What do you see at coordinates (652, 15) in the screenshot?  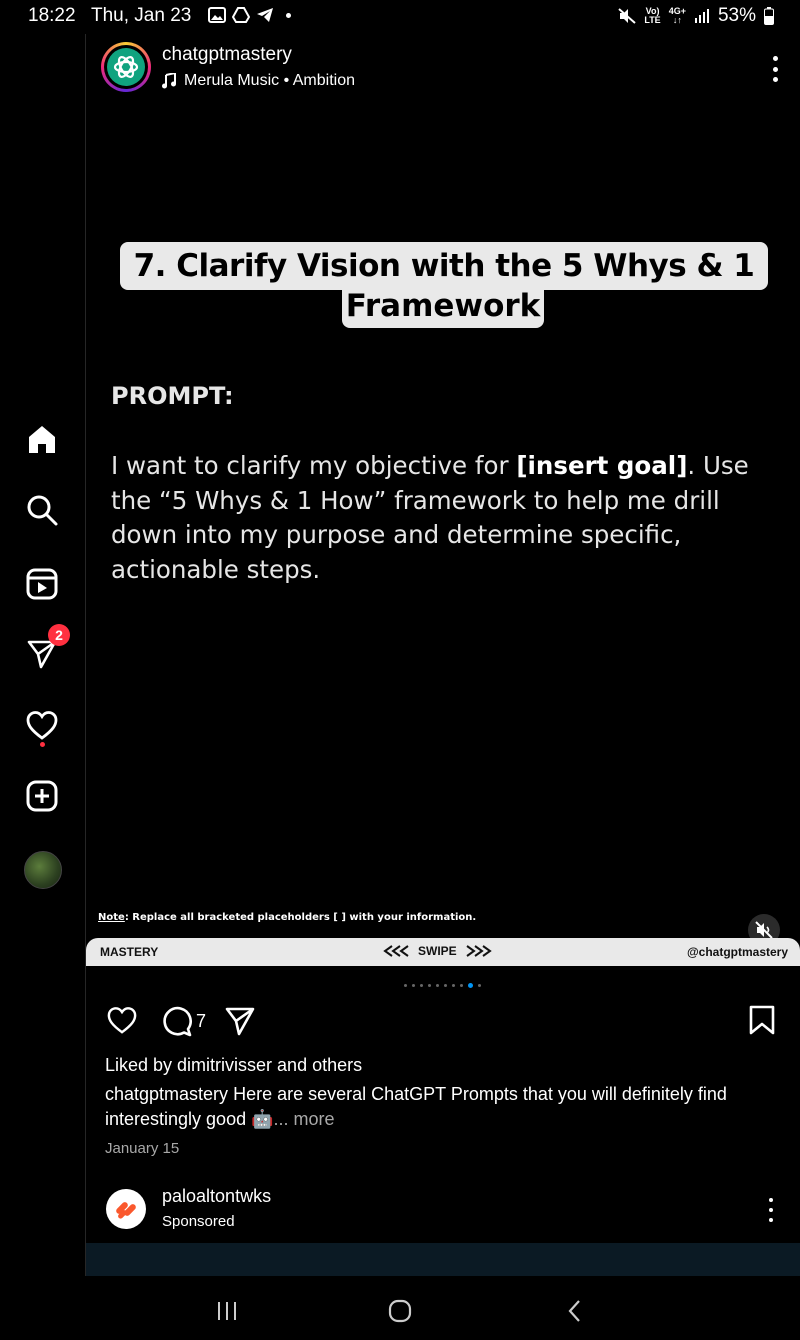 I see `volte-icon: Vo) LTE` at bounding box center [652, 15].